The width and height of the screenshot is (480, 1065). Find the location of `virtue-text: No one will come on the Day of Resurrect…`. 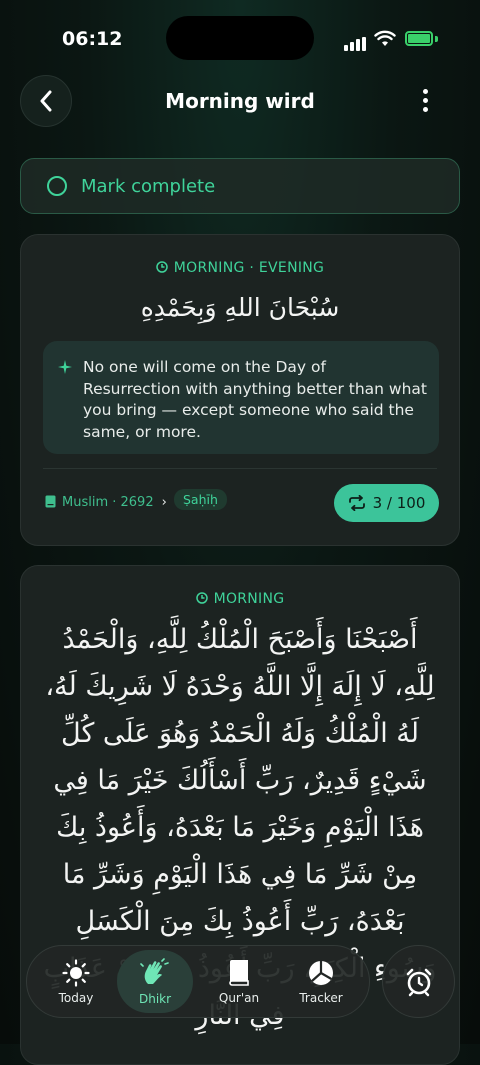

virtue-text: No one will come on the Day of Resurrect… is located at coordinates (255, 399).